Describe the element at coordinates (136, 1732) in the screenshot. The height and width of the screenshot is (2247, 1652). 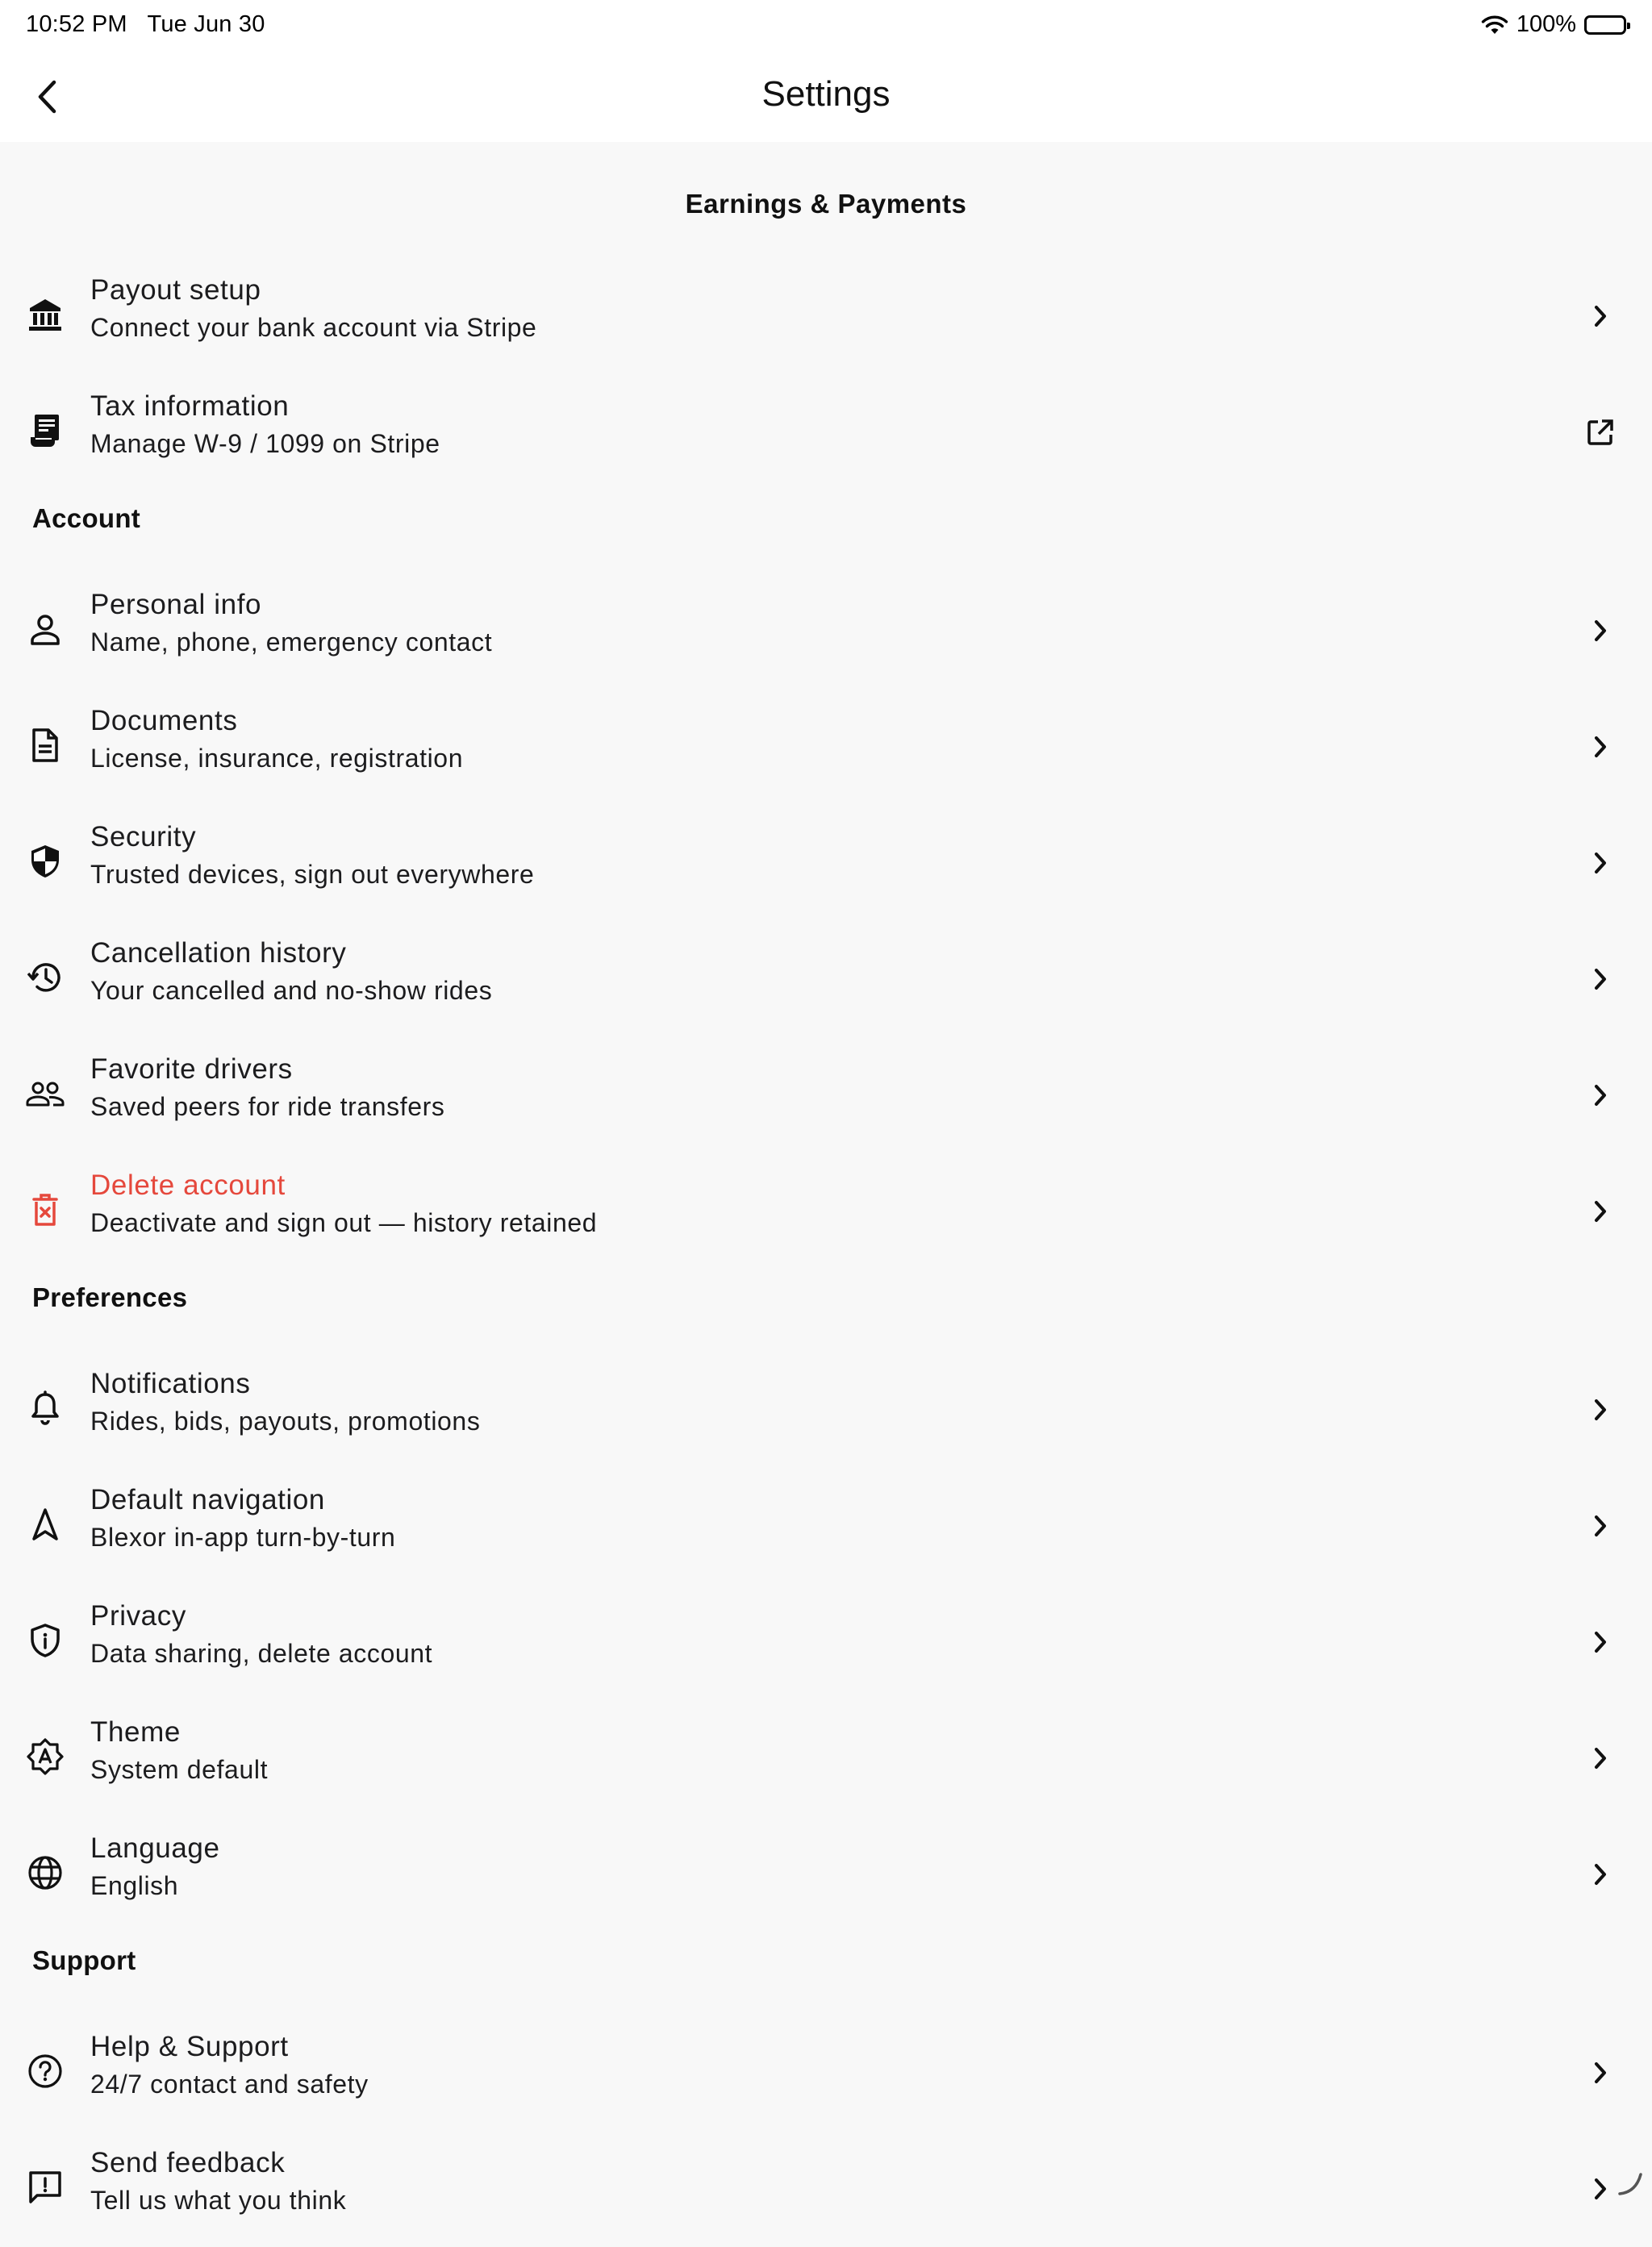
I see `row-title: Theme` at that location.